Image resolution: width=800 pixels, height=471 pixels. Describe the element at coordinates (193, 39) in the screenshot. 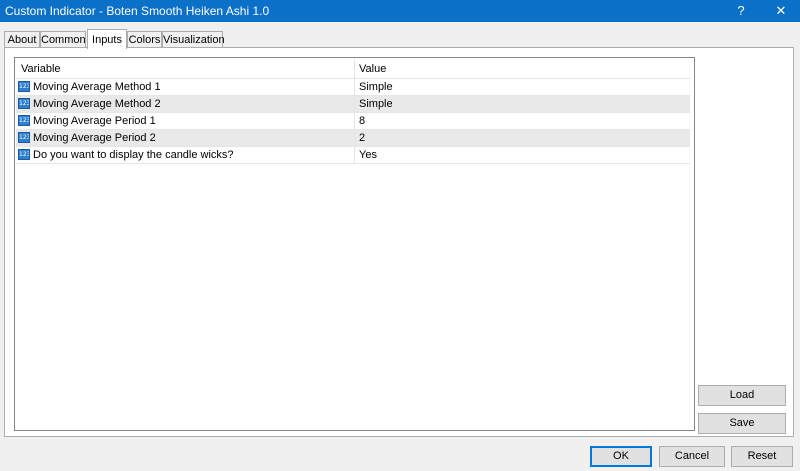

I see `tab-visualization: Visualization` at that location.